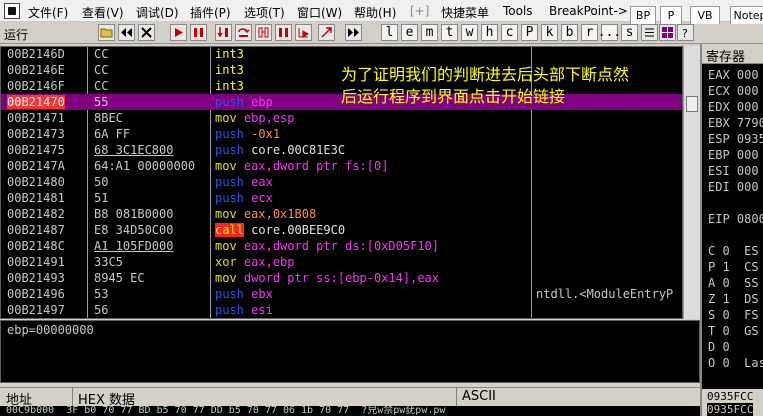 Image resolution: width=763 pixels, height=416 pixels. Describe the element at coordinates (326, 32) in the screenshot. I see `go-to-icon` at that location.